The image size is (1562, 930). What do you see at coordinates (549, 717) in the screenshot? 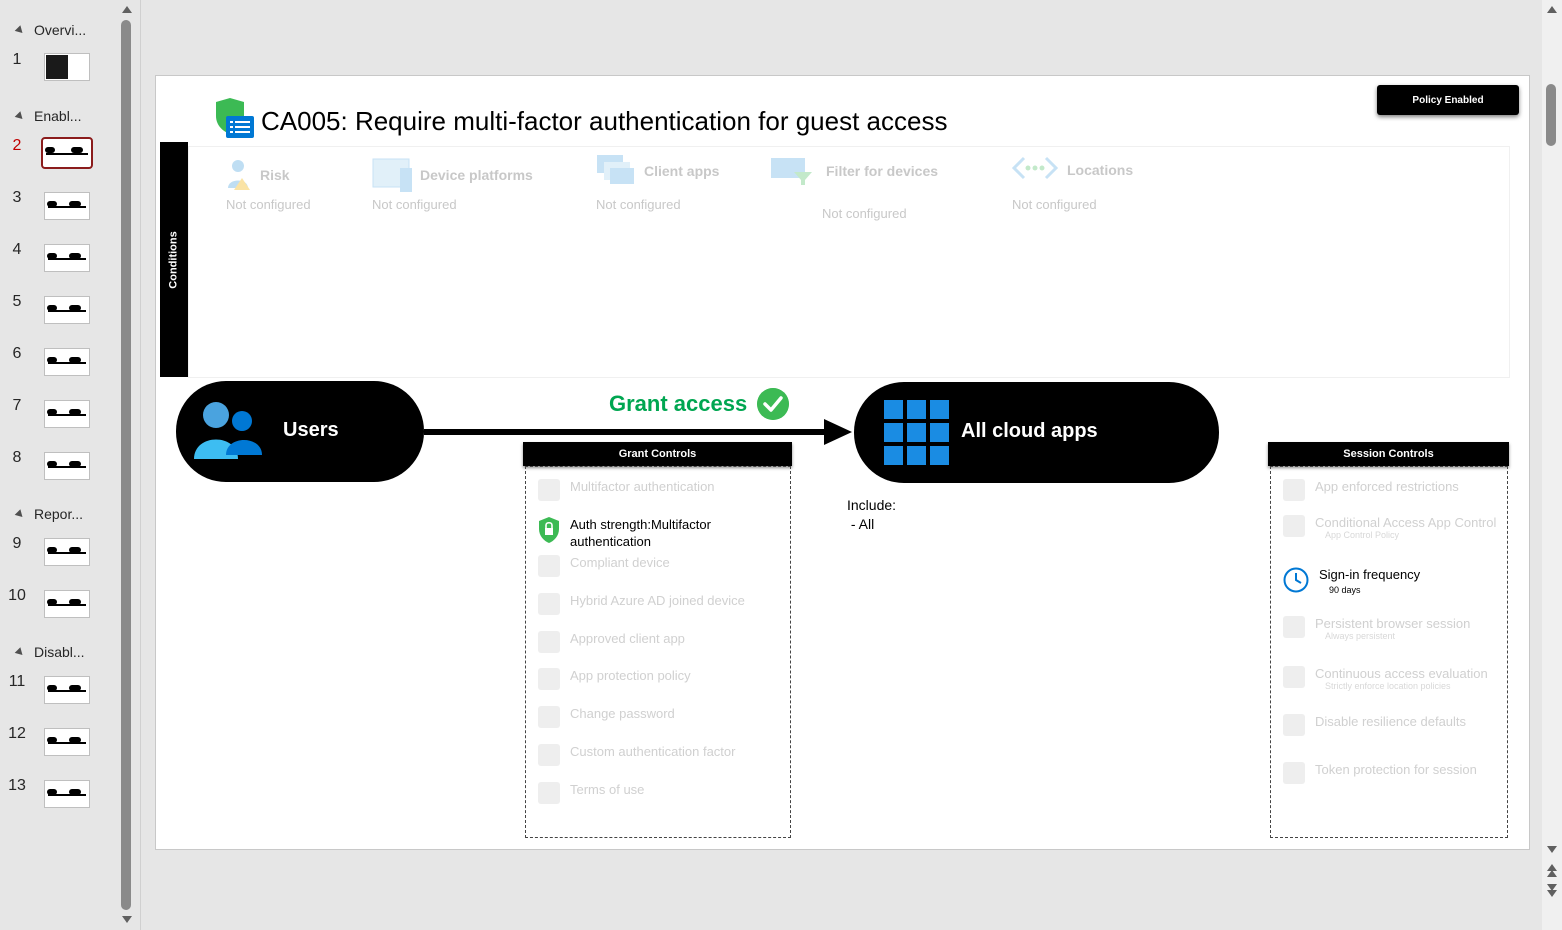
I see `key-icon` at bounding box center [549, 717].